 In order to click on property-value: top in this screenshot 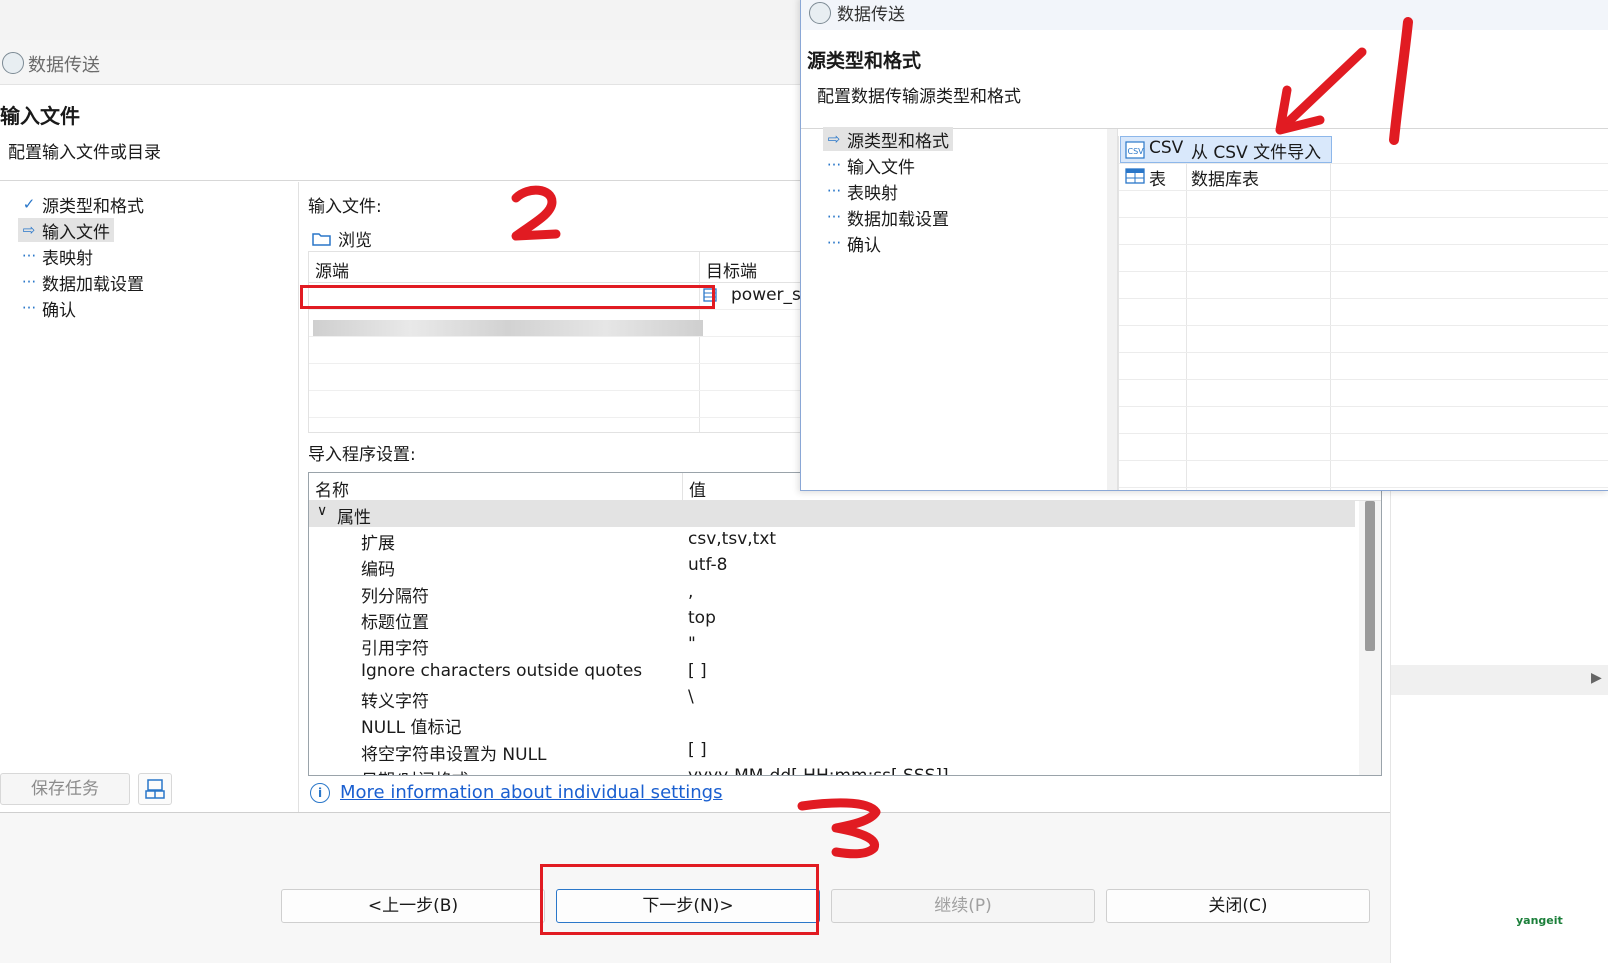, I will do `click(702, 618)`.